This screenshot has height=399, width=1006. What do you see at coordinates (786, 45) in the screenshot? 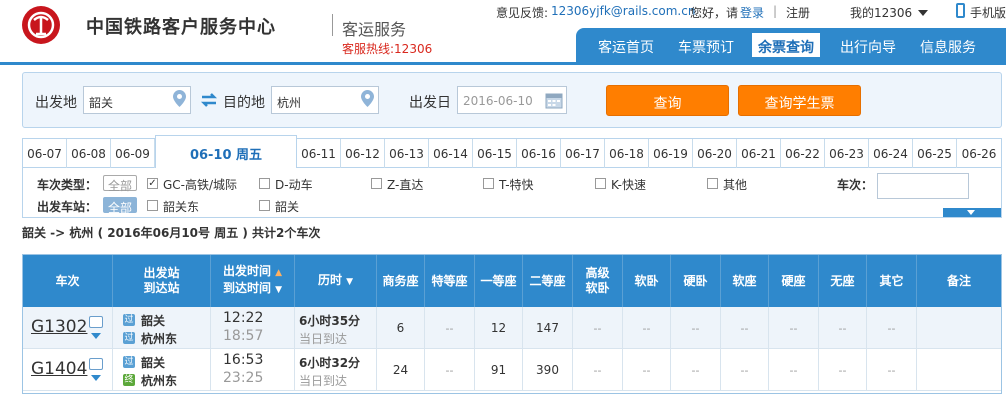
I see `nav-ticket-query: 余票查询` at bounding box center [786, 45].